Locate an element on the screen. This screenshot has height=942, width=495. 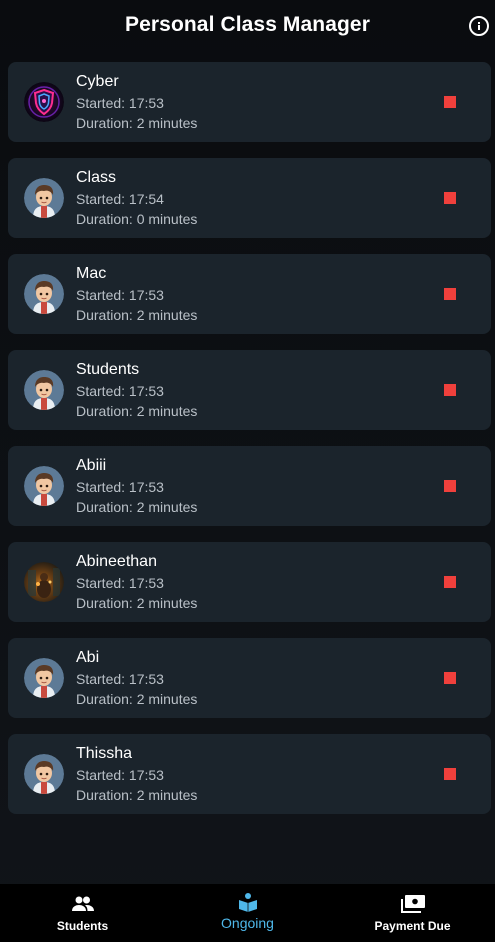
class-name: Class is located at coordinates (96, 177).